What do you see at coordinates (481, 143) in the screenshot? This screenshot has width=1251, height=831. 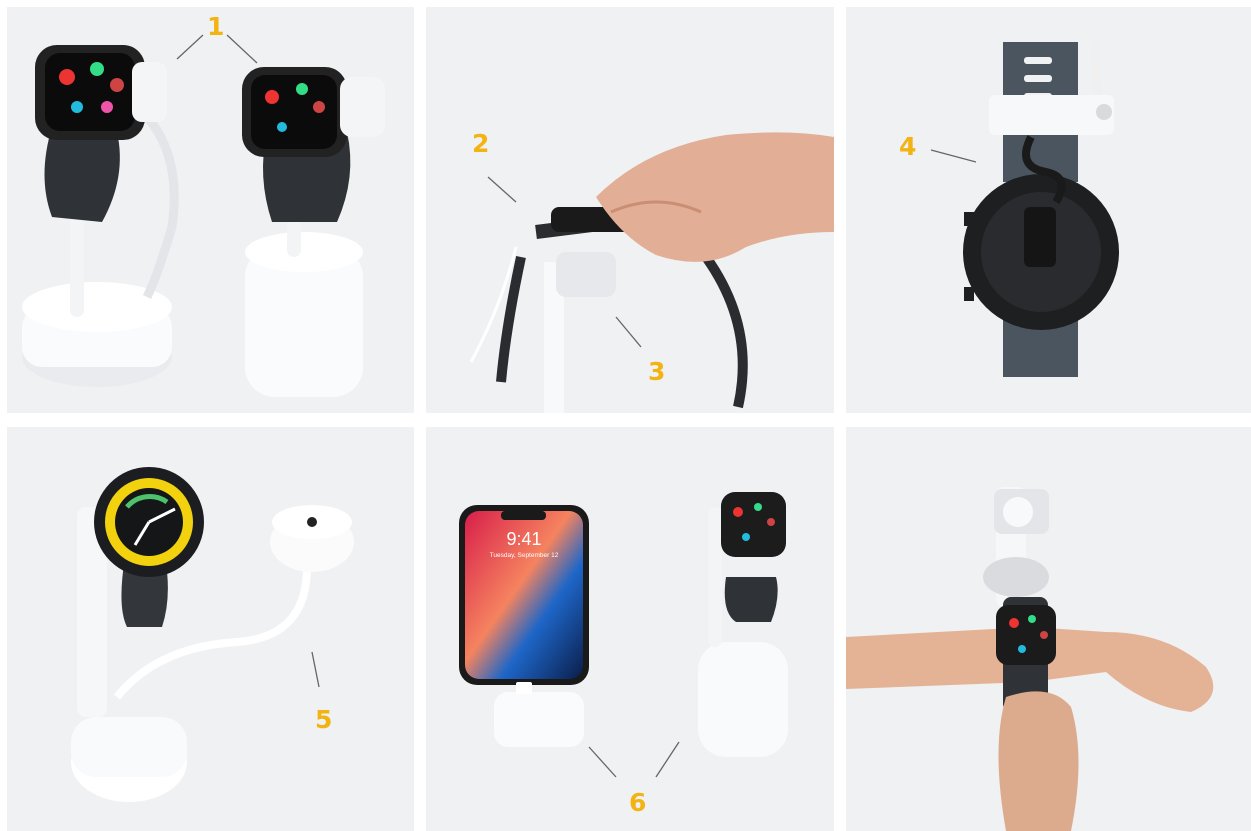 I see `callout-2: 2` at bounding box center [481, 143].